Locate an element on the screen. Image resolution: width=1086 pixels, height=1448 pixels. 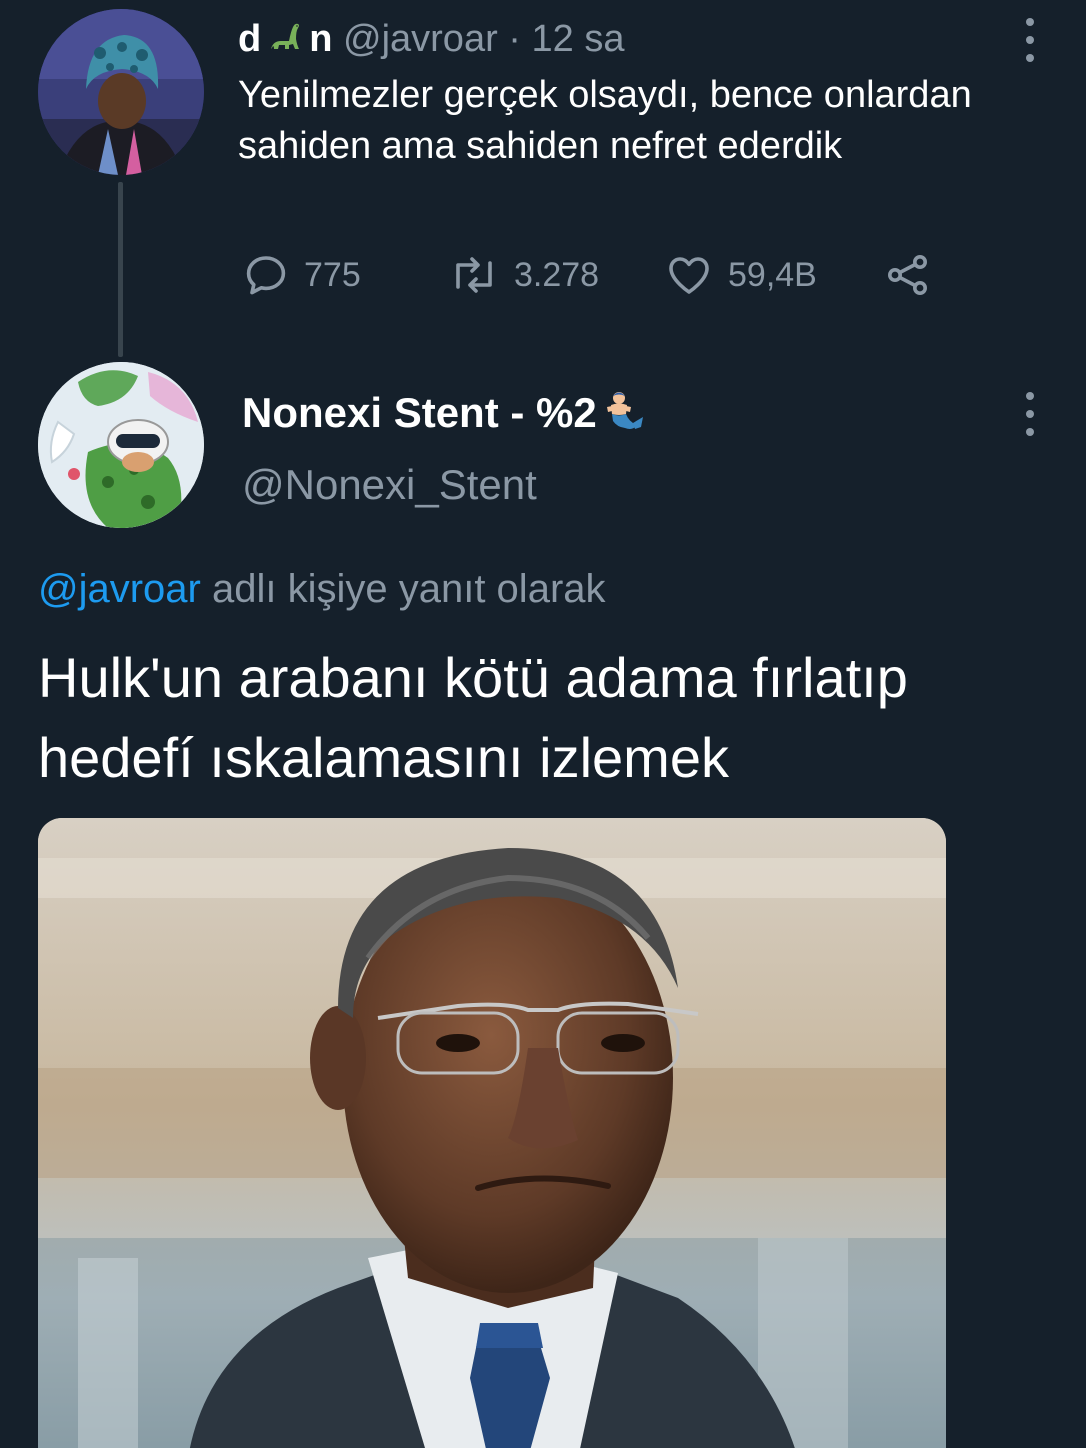
parent-name-start: d is located at coordinates (250, 39).